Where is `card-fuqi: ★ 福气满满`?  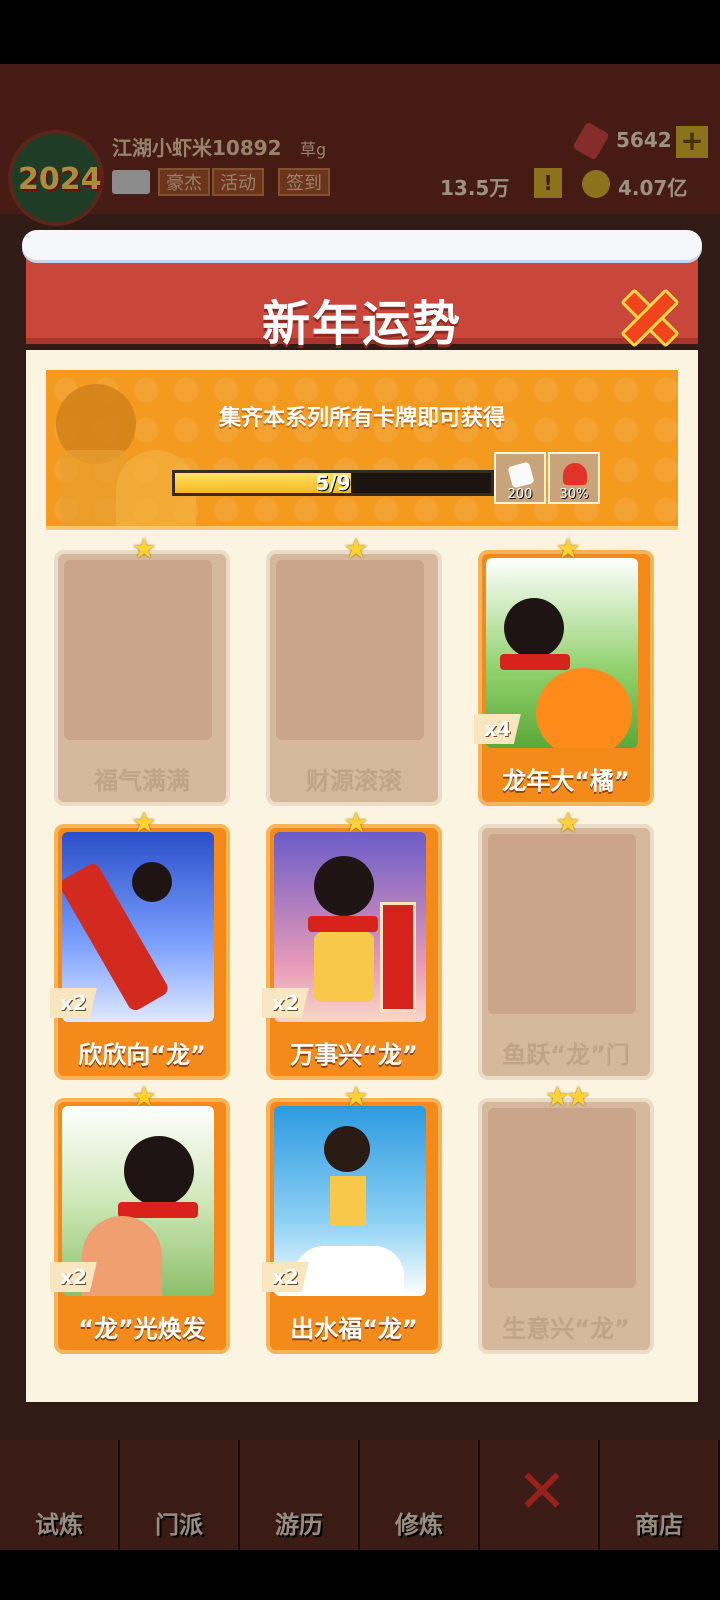 card-fuqi: ★ 福气满满 is located at coordinates (142, 669).